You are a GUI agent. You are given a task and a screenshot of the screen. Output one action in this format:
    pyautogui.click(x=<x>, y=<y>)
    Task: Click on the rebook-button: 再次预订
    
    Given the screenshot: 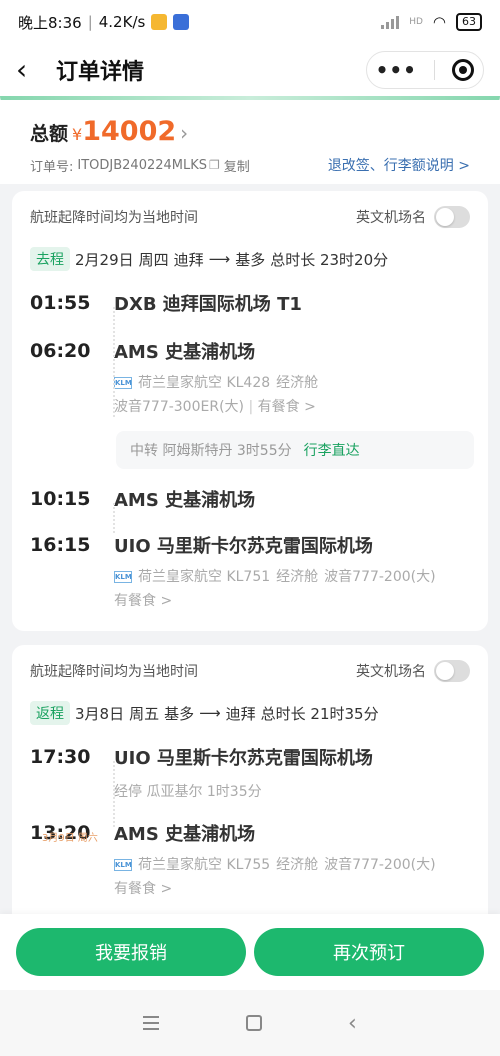 What is the action you would take?
    pyautogui.click(x=369, y=952)
    